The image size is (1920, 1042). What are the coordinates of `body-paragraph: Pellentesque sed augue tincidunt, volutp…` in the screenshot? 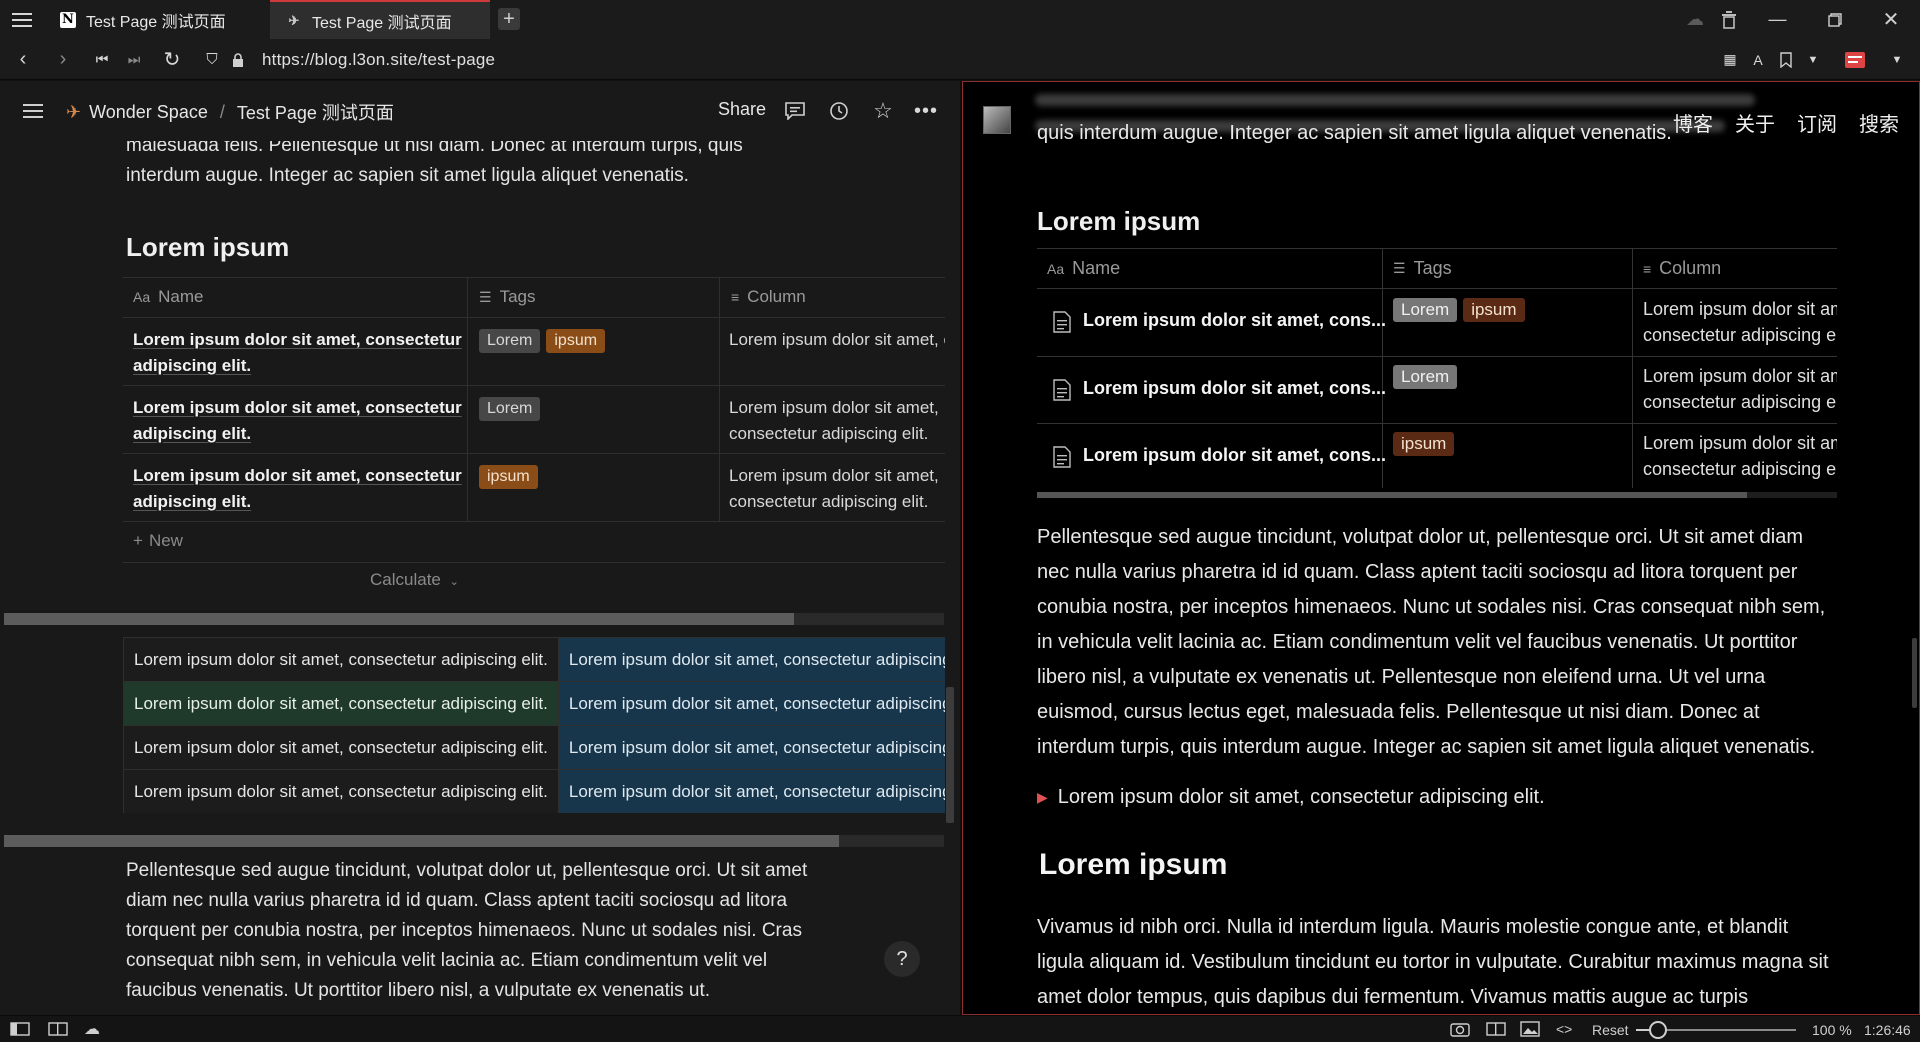 It's located at (1431, 642).